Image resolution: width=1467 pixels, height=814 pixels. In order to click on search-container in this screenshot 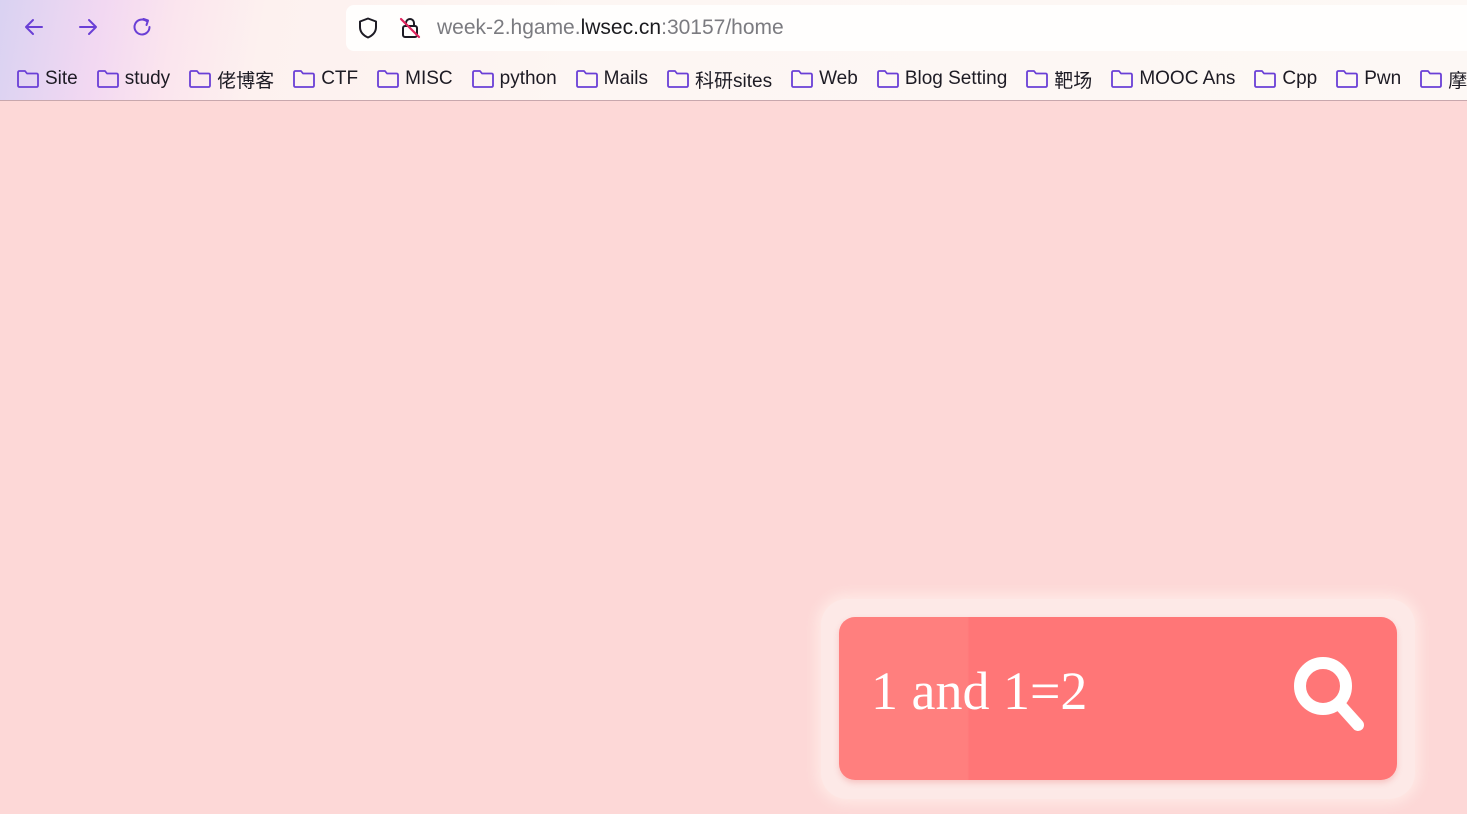, I will do `click(1118, 699)`.